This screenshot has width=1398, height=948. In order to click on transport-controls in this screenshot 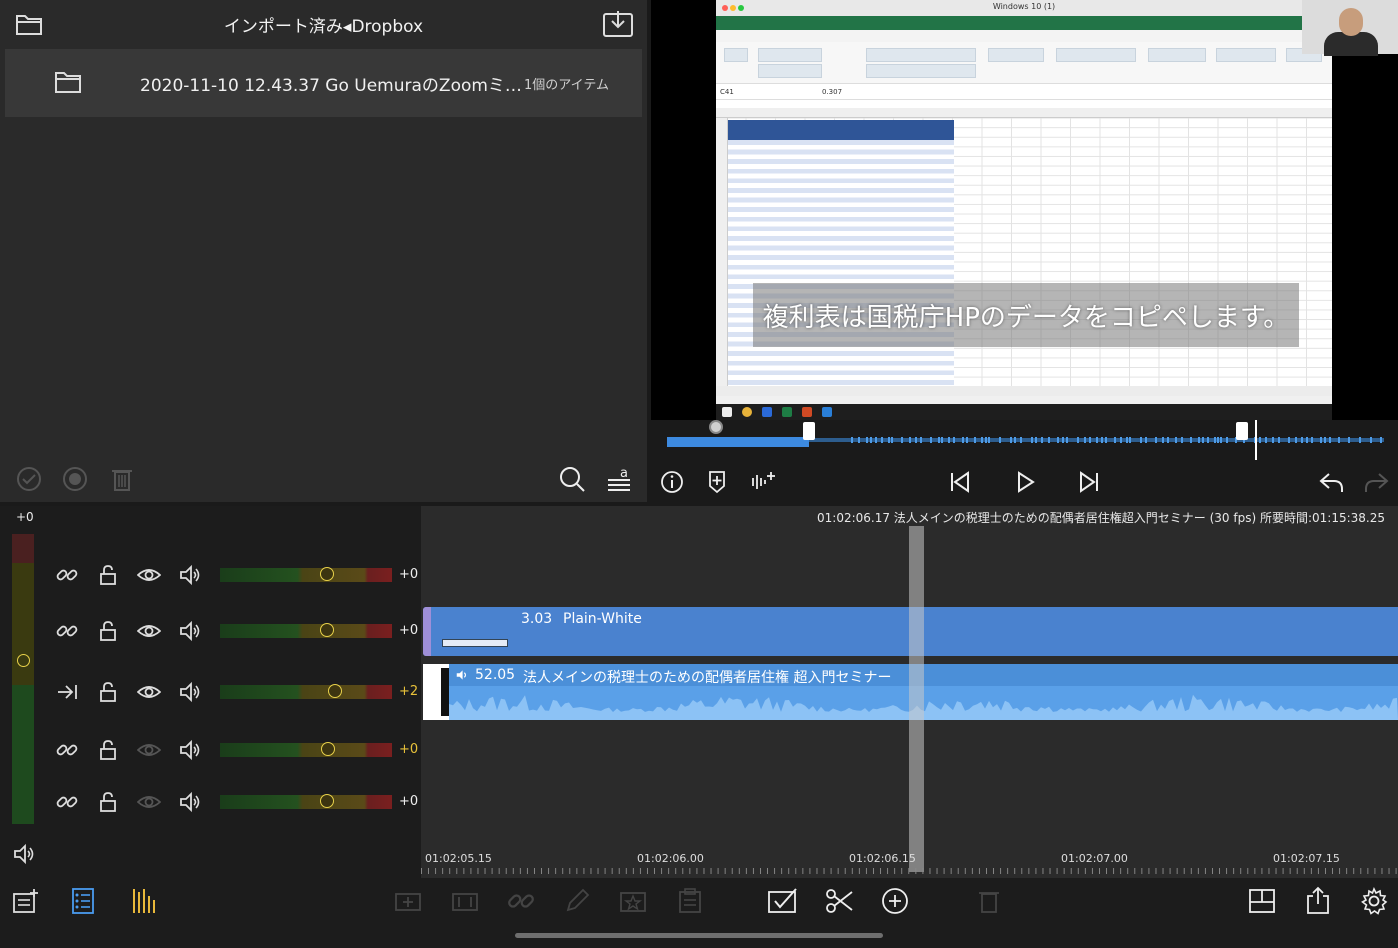, I will do `click(1024, 481)`.